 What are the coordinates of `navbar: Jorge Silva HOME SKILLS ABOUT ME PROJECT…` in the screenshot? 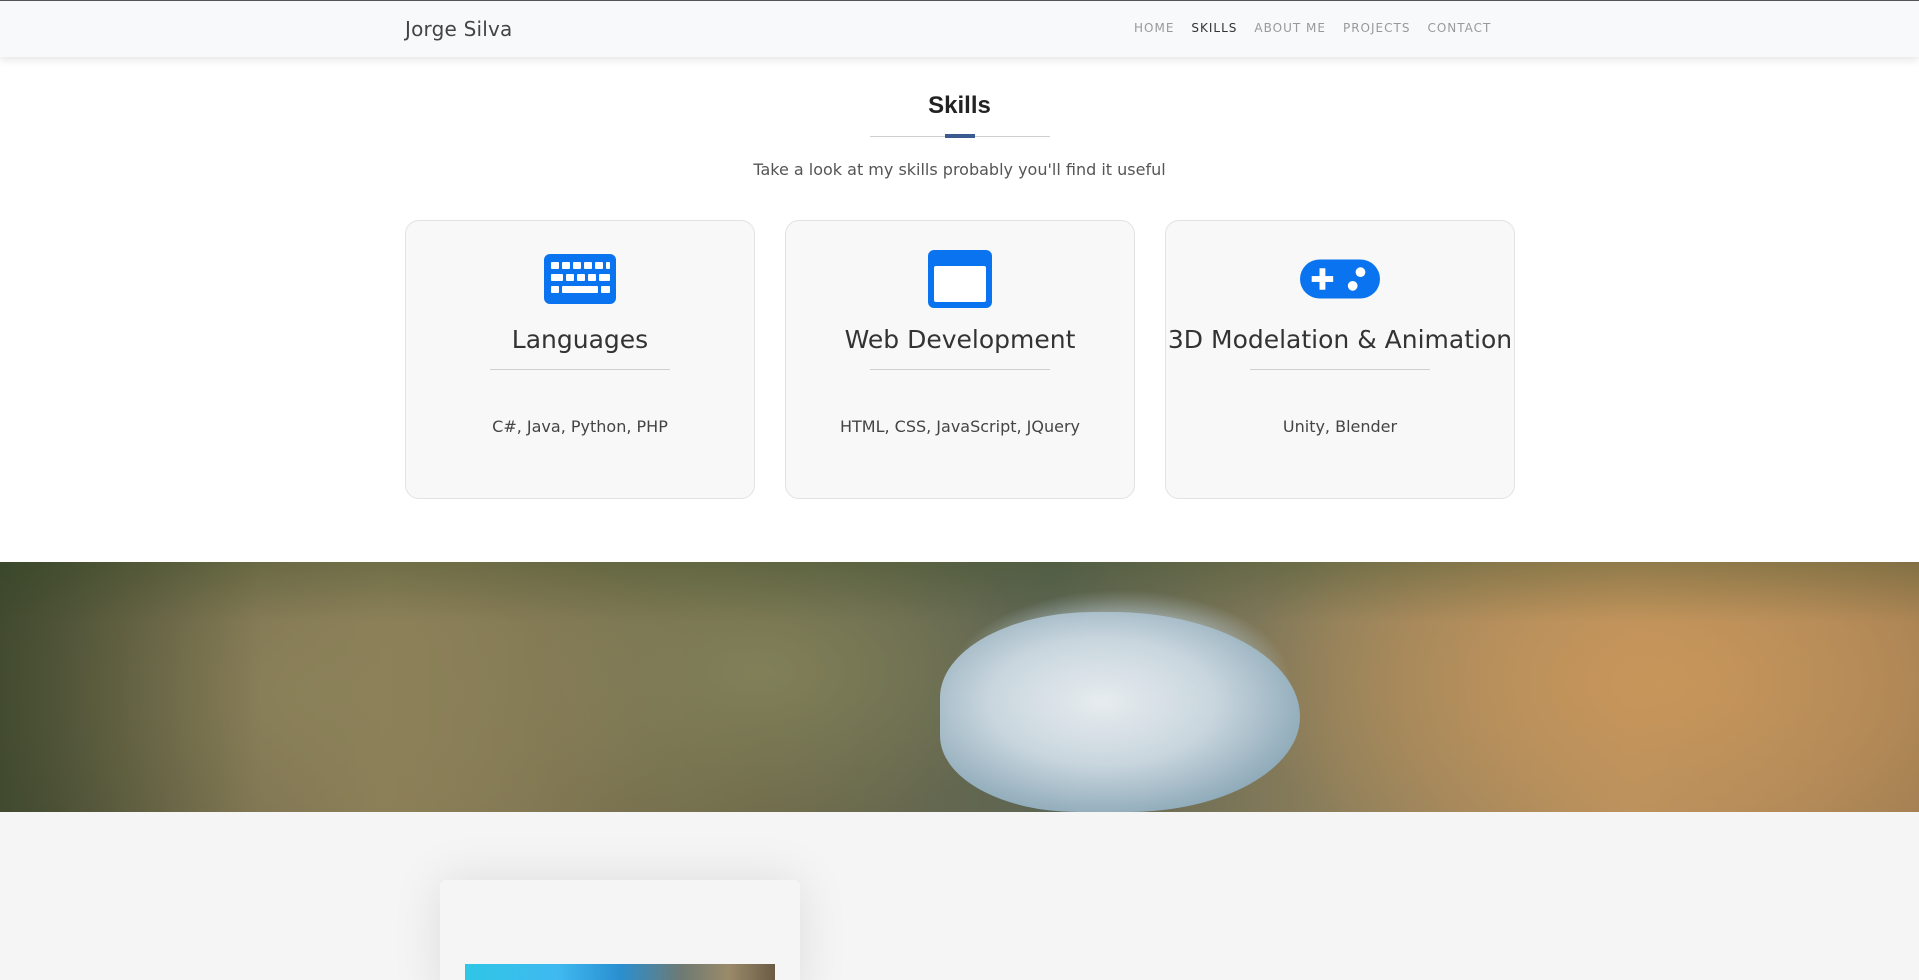 It's located at (959, 28).